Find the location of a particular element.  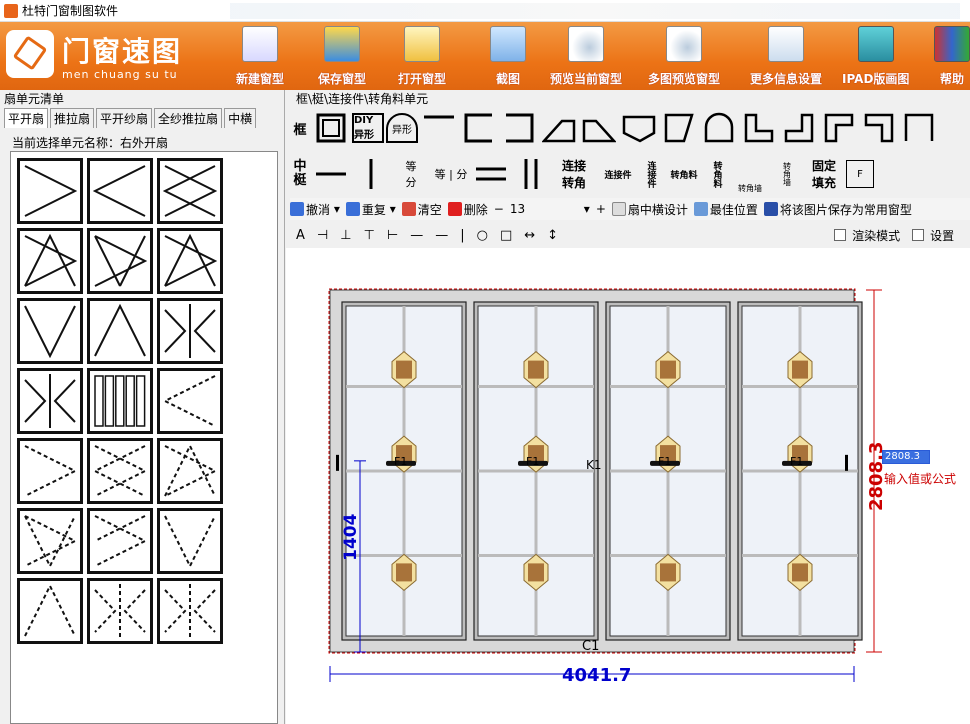

diy-shape-item: DIY异形 is located at coordinates (368, 128).